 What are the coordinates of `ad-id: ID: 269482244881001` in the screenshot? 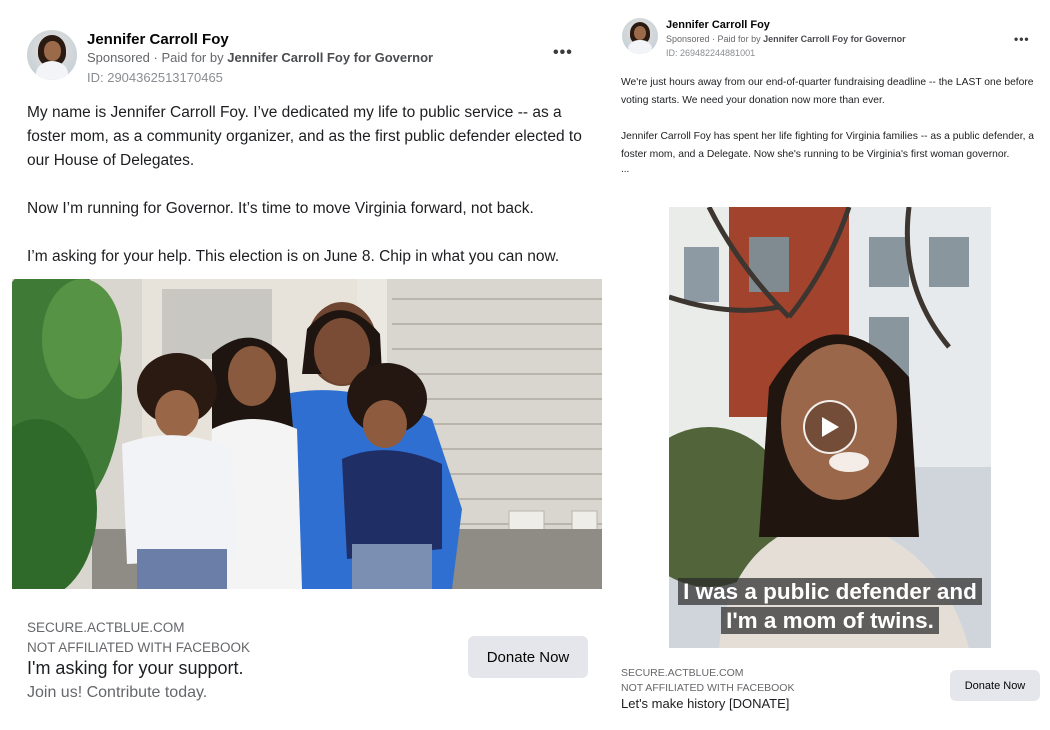 It's located at (711, 53).